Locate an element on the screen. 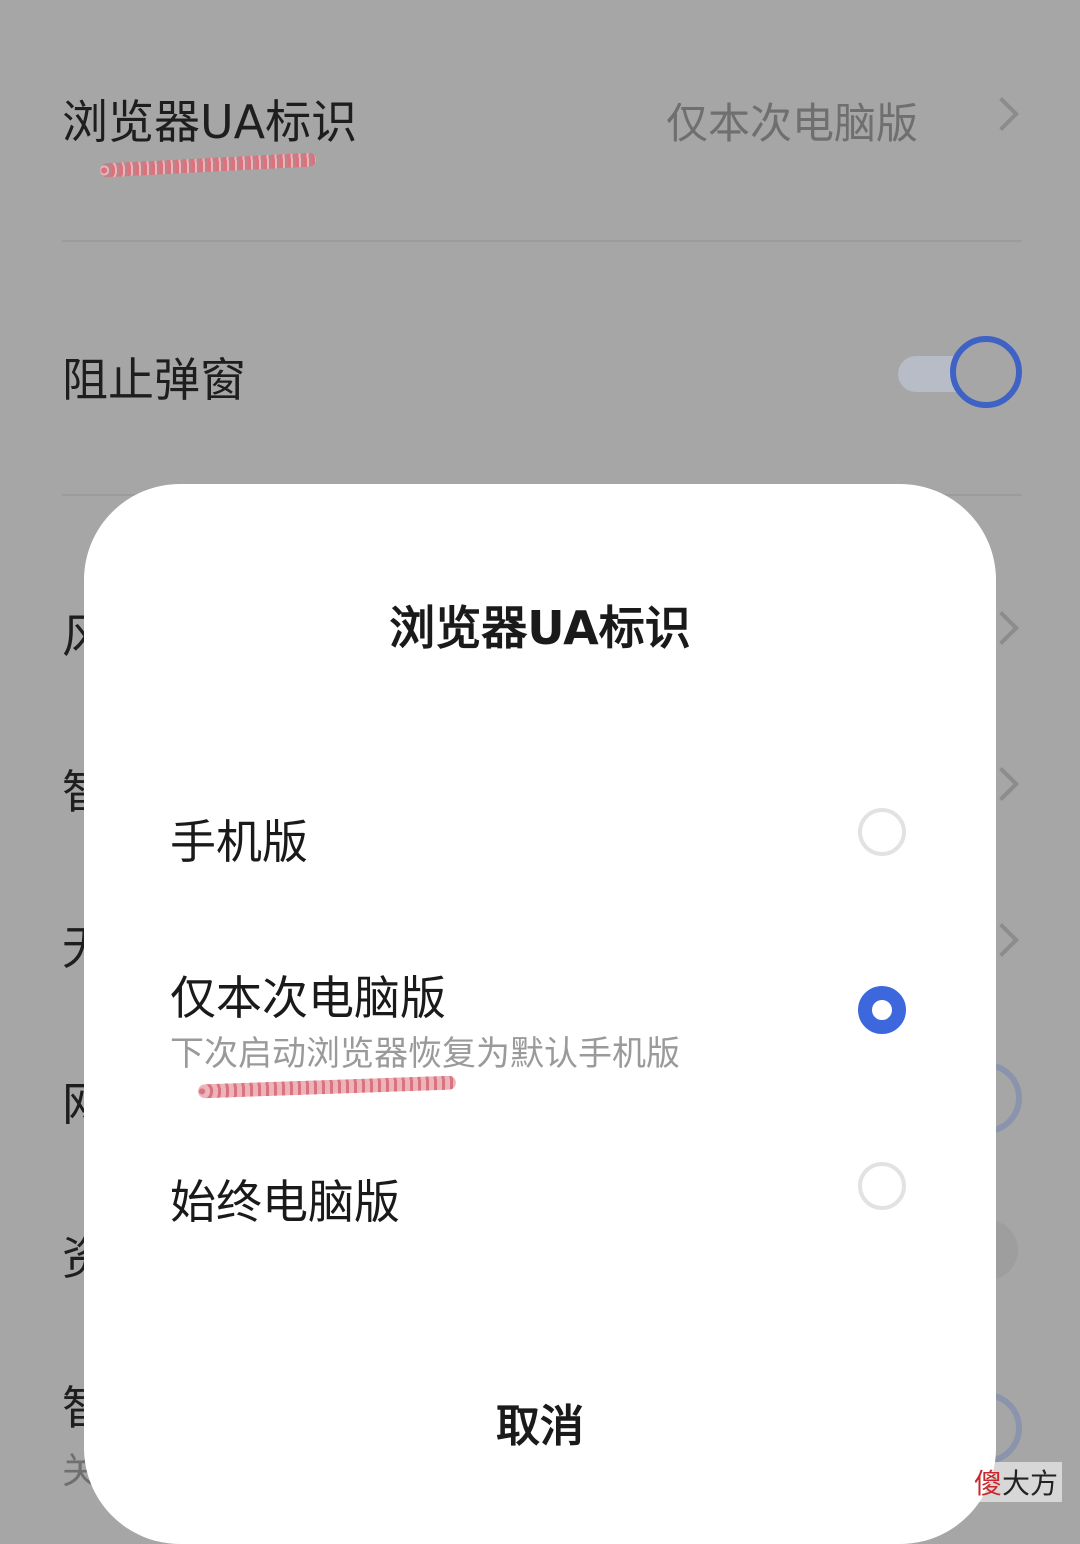  ua-setting-value: 仅本次电脑版 is located at coordinates (791, 123).